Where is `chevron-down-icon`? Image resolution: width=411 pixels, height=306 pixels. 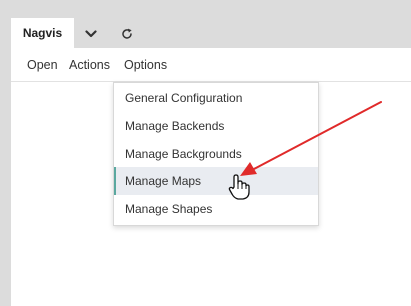
chevron-down-icon is located at coordinates (91, 34).